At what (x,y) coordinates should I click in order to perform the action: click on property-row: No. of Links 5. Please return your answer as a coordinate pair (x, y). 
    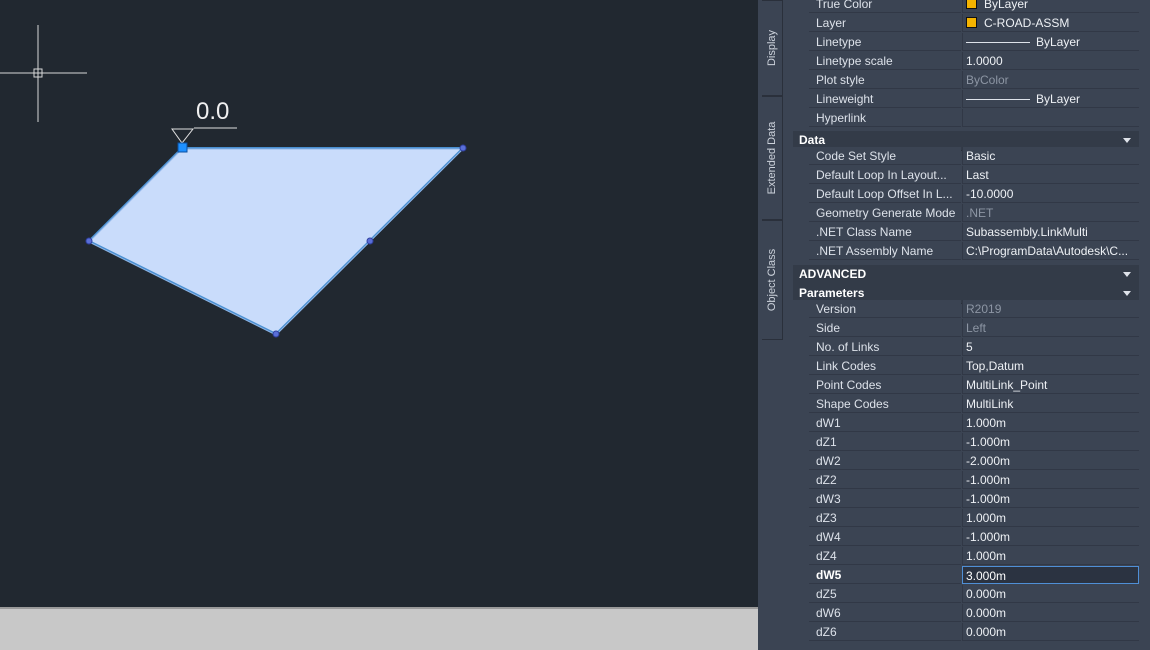
    Looking at the image, I should click on (966, 347).